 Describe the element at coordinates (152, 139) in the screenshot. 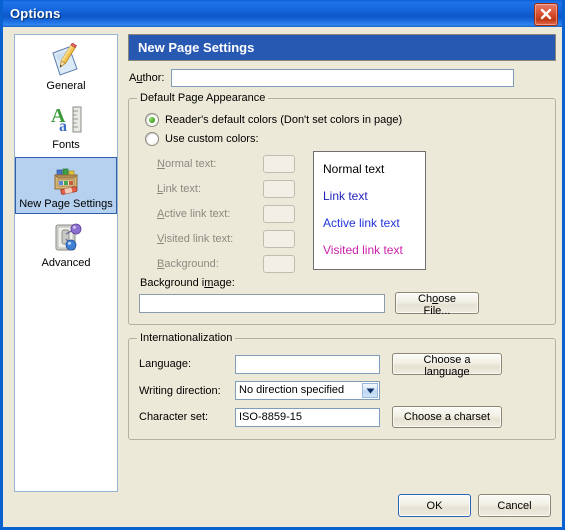

I see `radio-custom-colors` at that location.